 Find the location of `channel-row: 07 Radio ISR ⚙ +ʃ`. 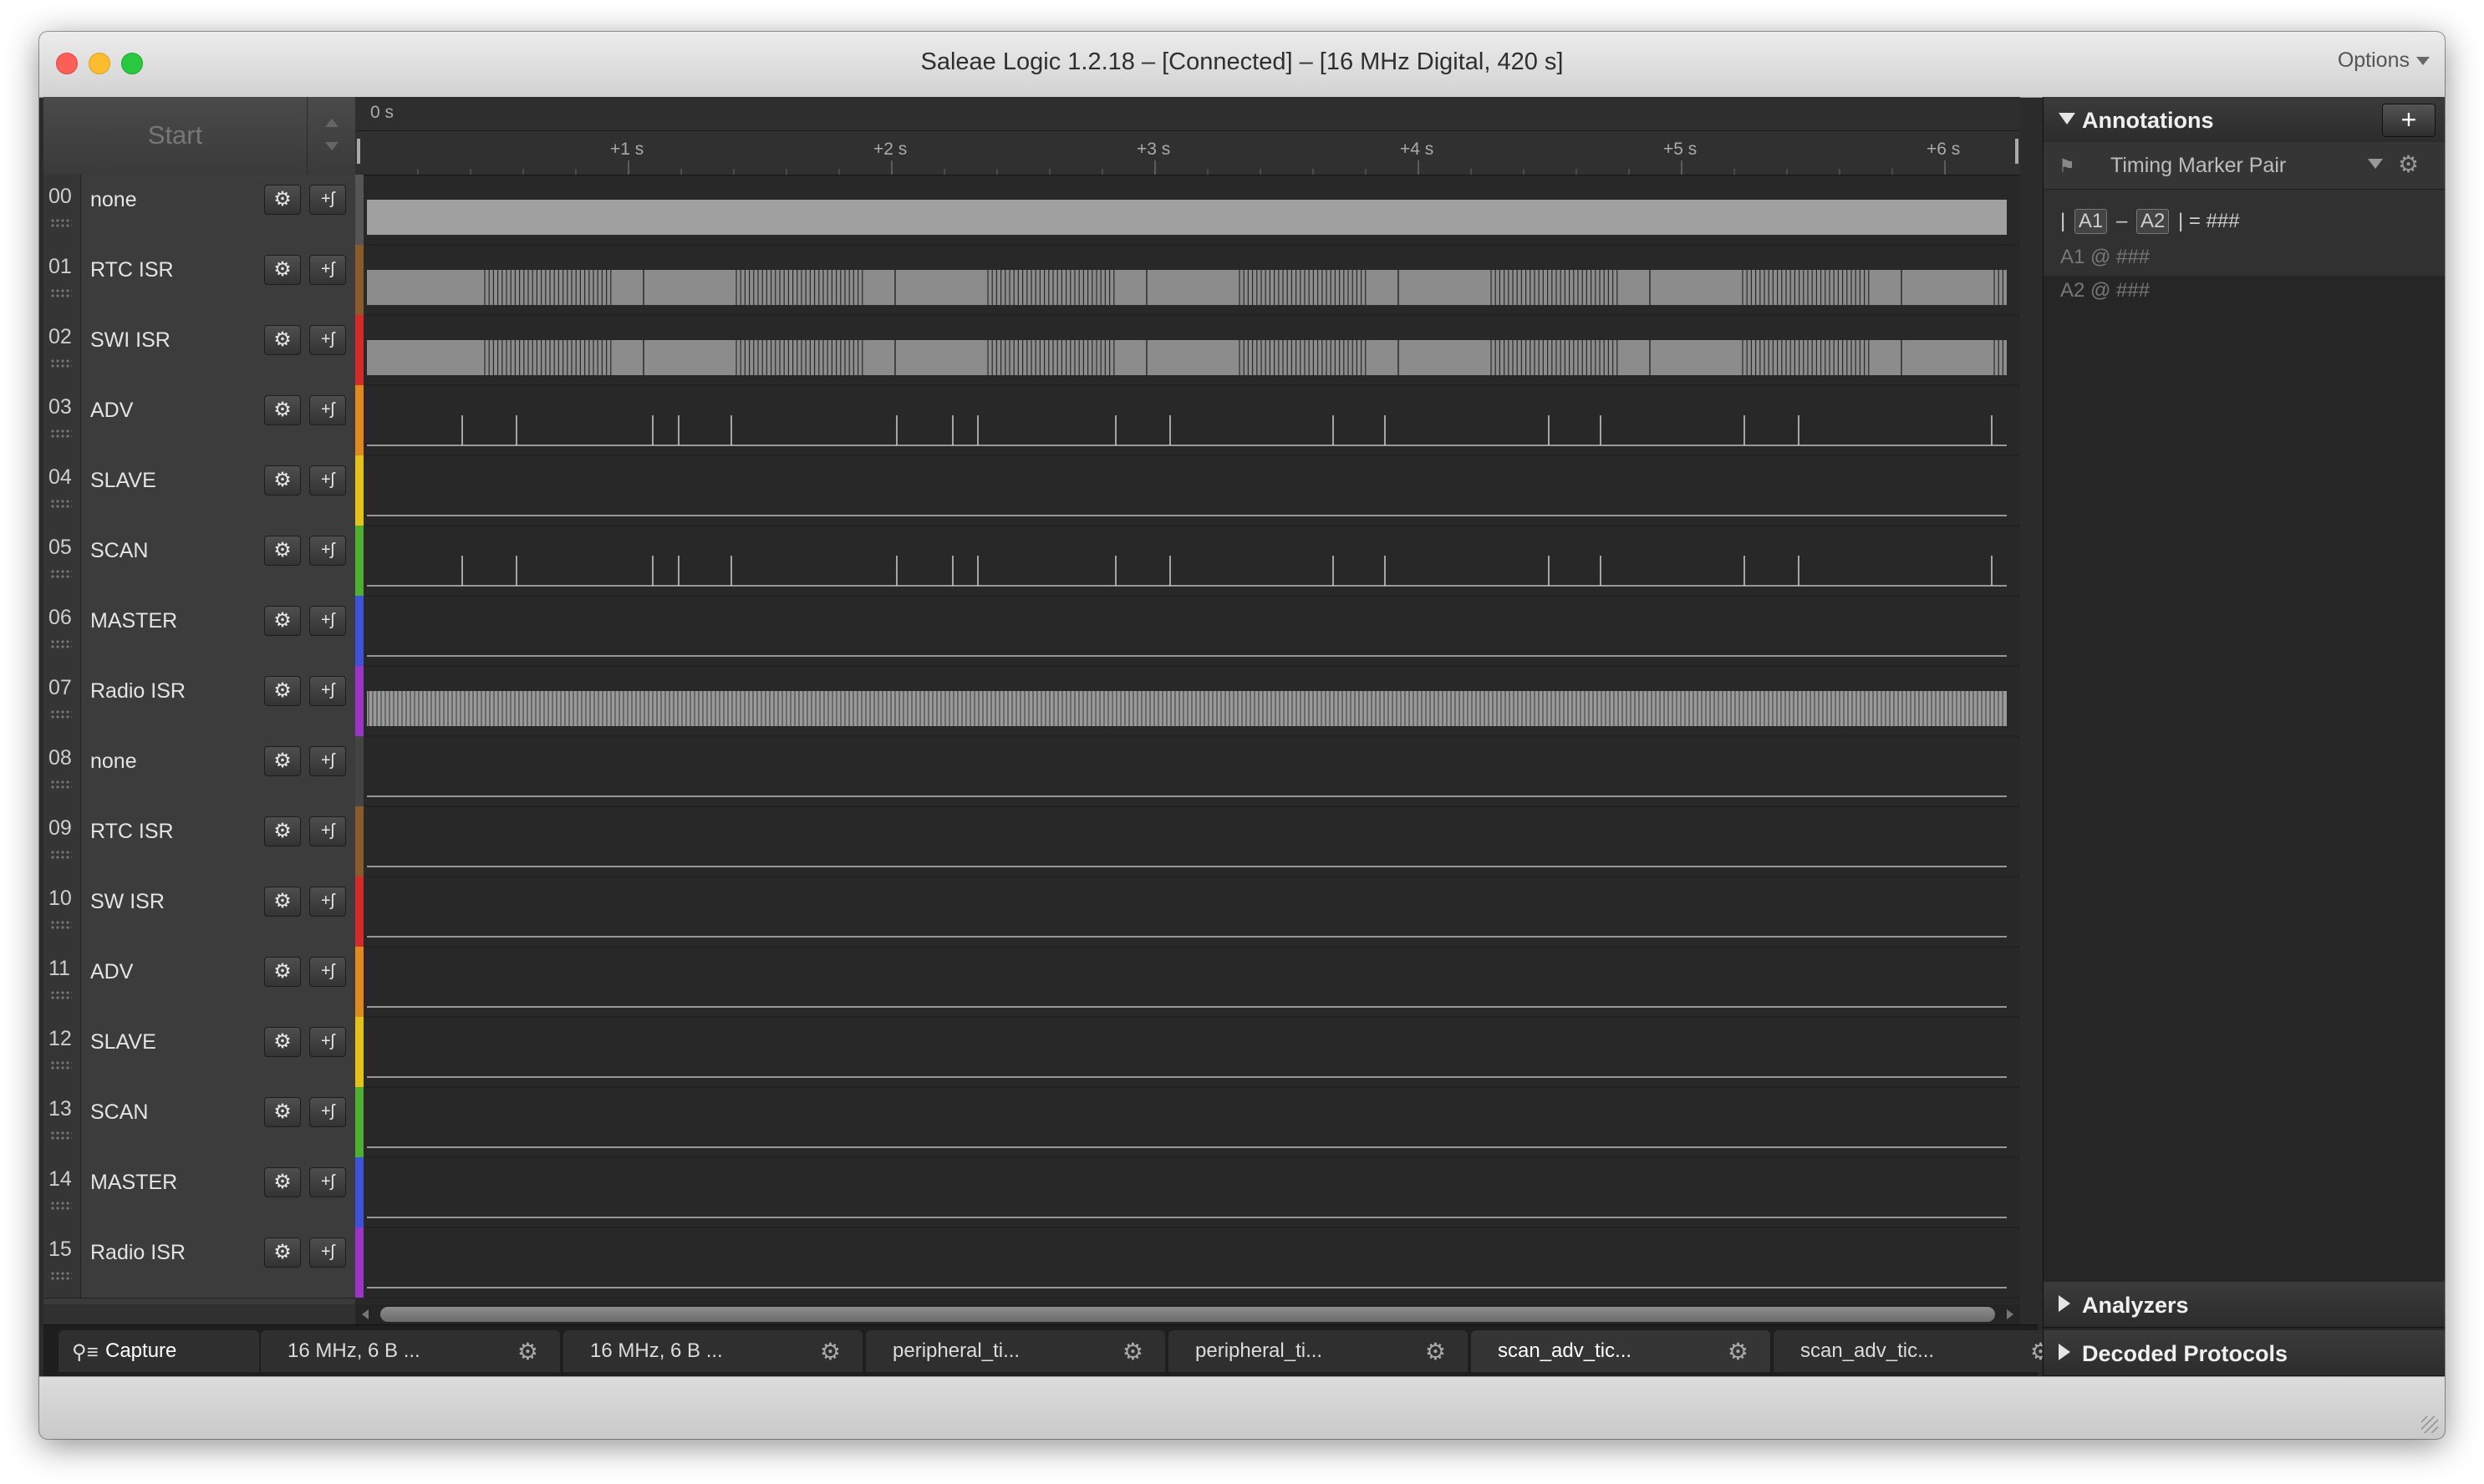

channel-row: 07 Radio ISR ⚙ +ʃ is located at coordinates (199, 701).